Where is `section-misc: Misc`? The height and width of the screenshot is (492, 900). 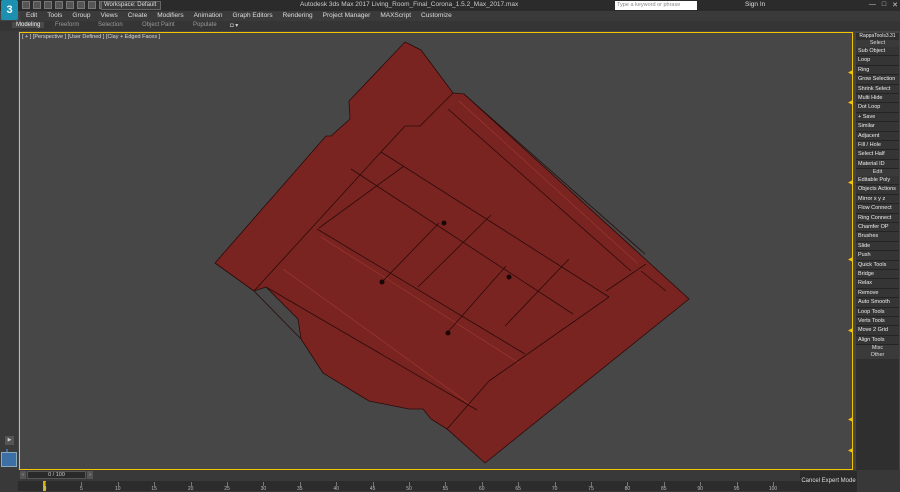
section-misc: Misc is located at coordinates (877, 349).